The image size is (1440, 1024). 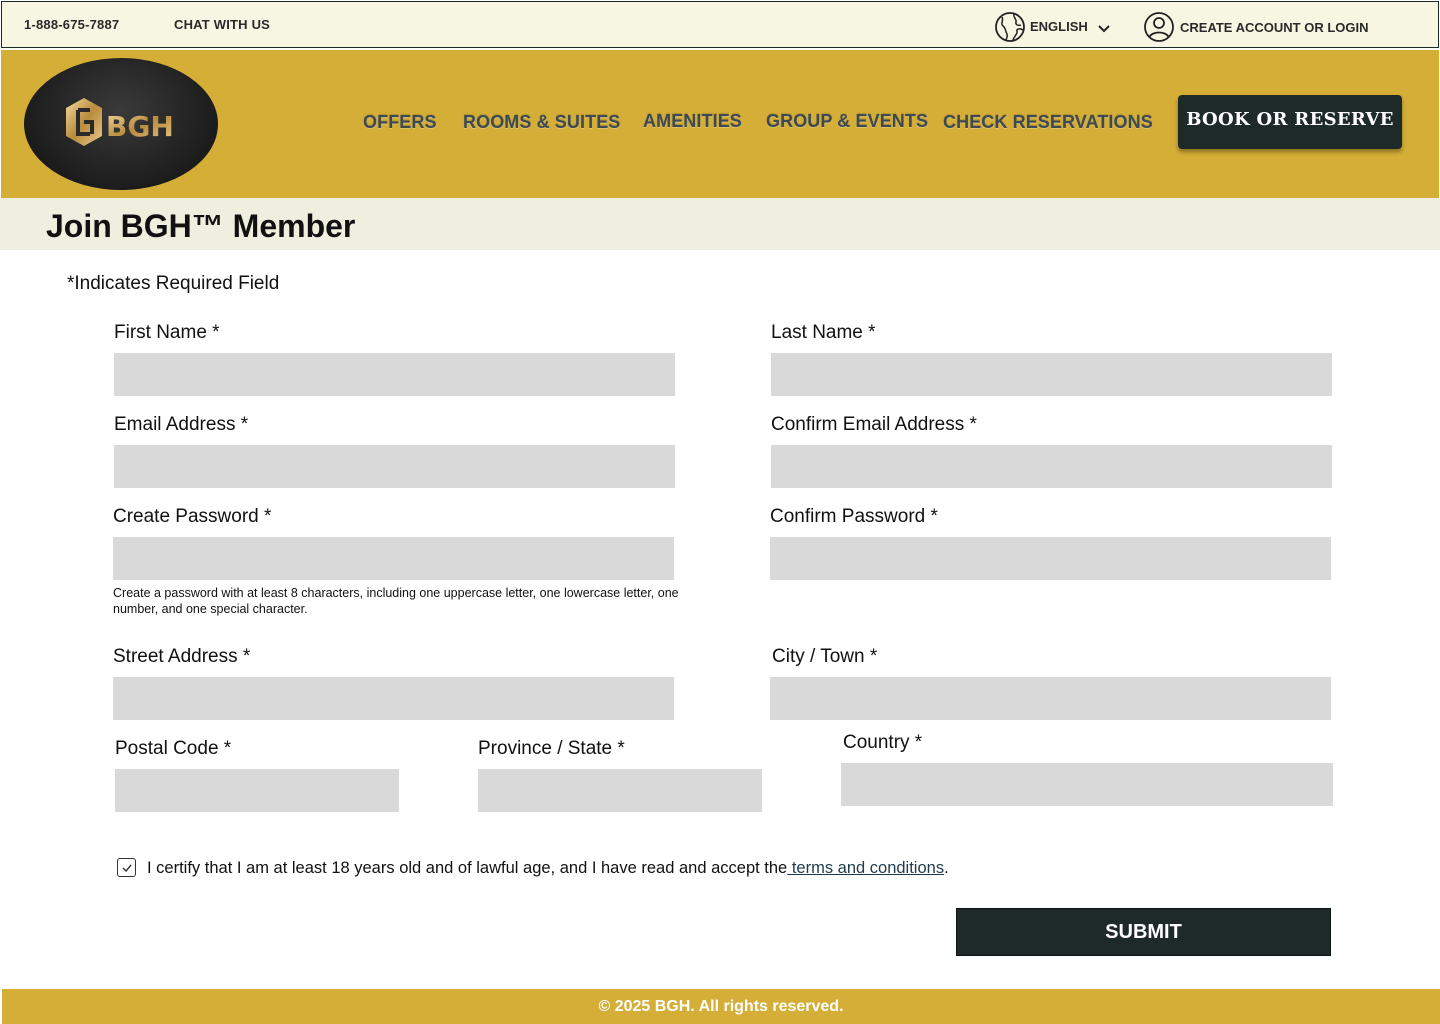 What do you see at coordinates (140, 126) in the screenshot?
I see `svg-text: BGH` at bounding box center [140, 126].